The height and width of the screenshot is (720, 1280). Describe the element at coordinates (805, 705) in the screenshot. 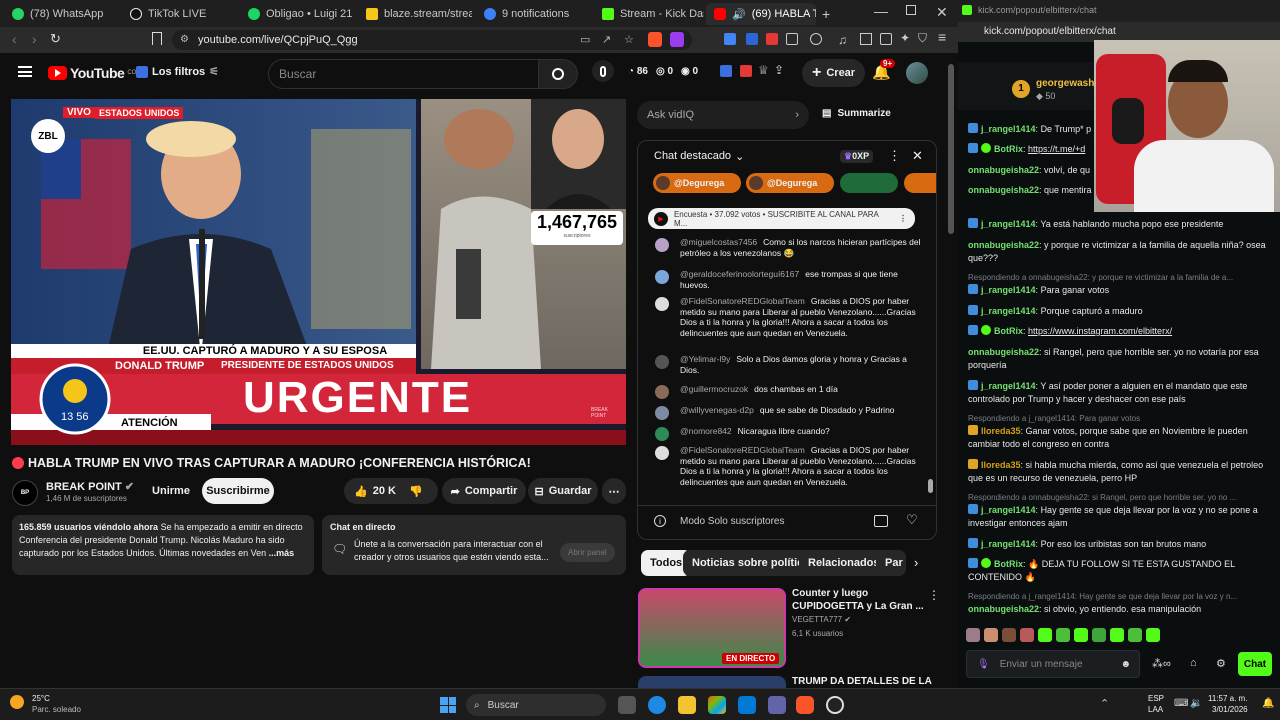

I see `brave-browser-icon` at that location.